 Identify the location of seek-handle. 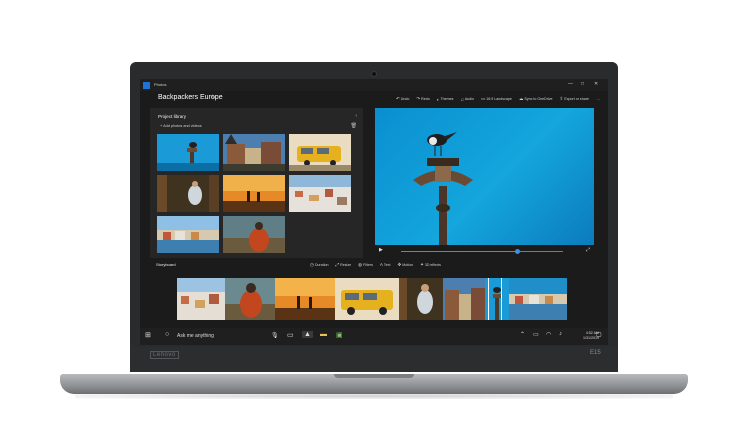
(518, 251).